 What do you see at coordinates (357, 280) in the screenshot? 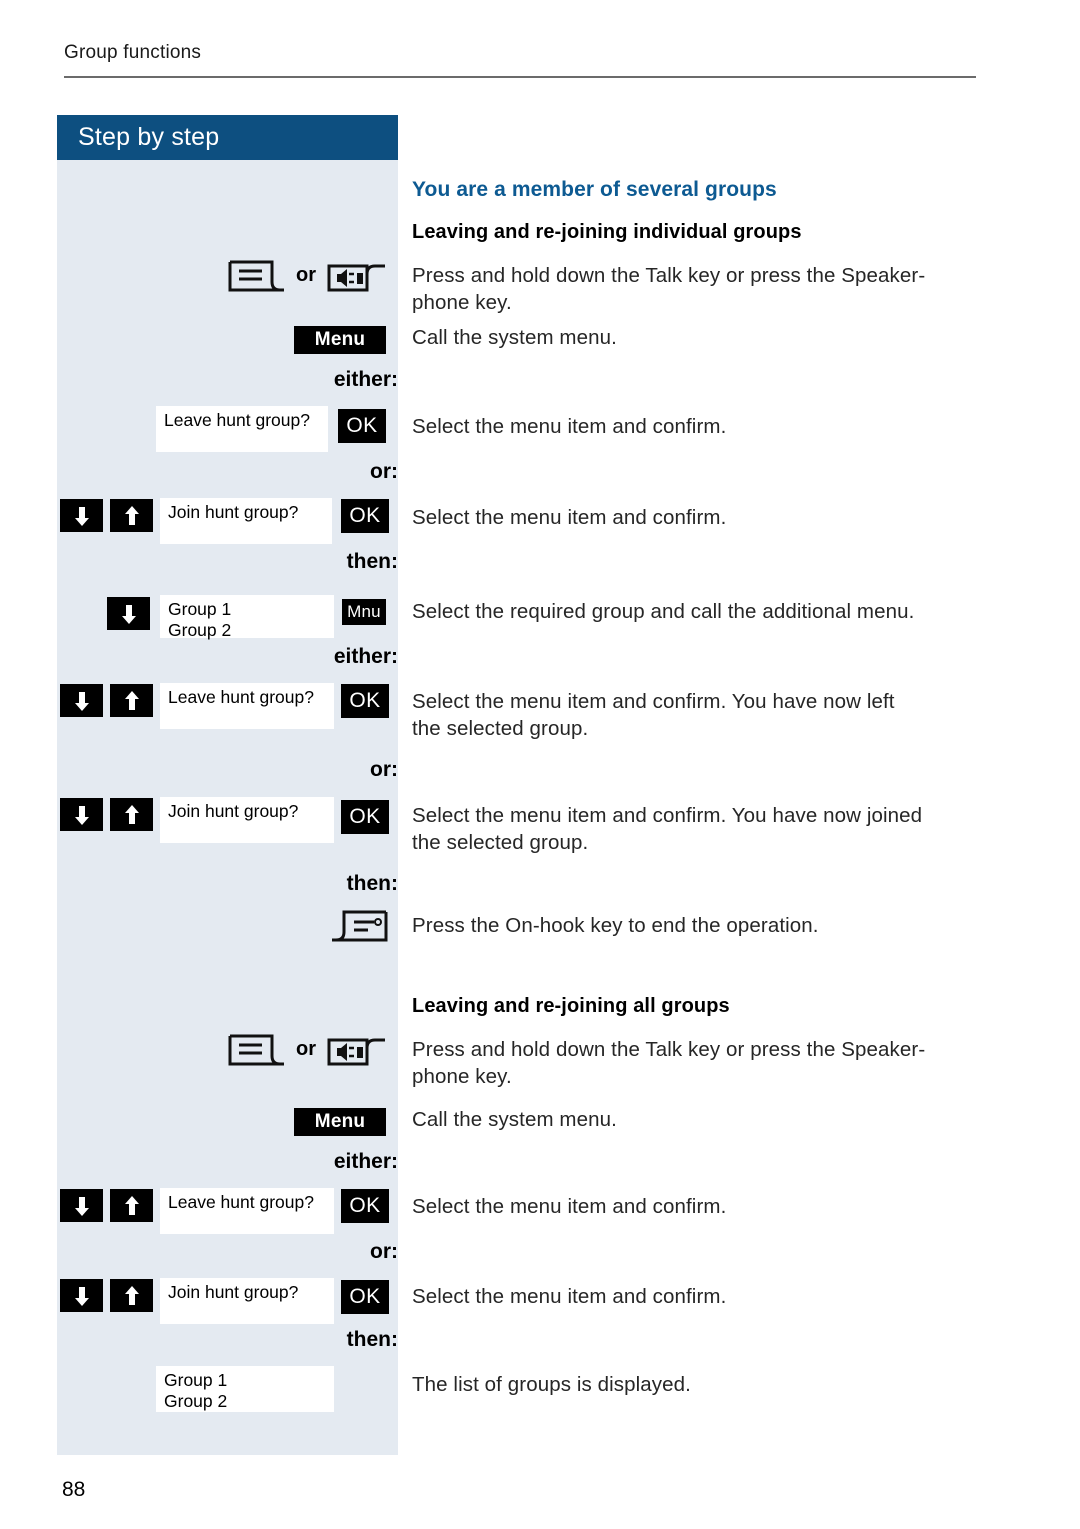
I see `speakerphone-key-icon` at bounding box center [357, 280].